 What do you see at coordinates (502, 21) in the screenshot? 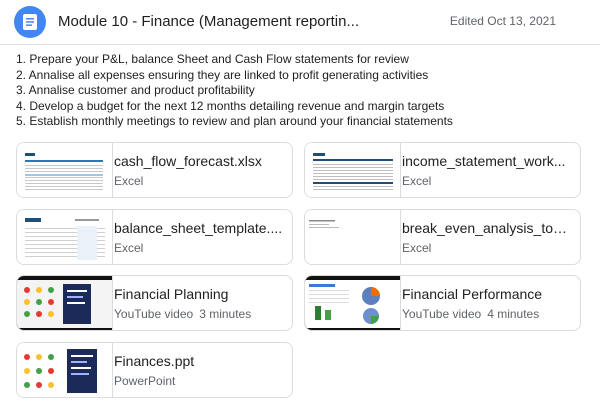
I see `edited-timestamp: Edited Oct 13, 2021` at bounding box center [502, 21].